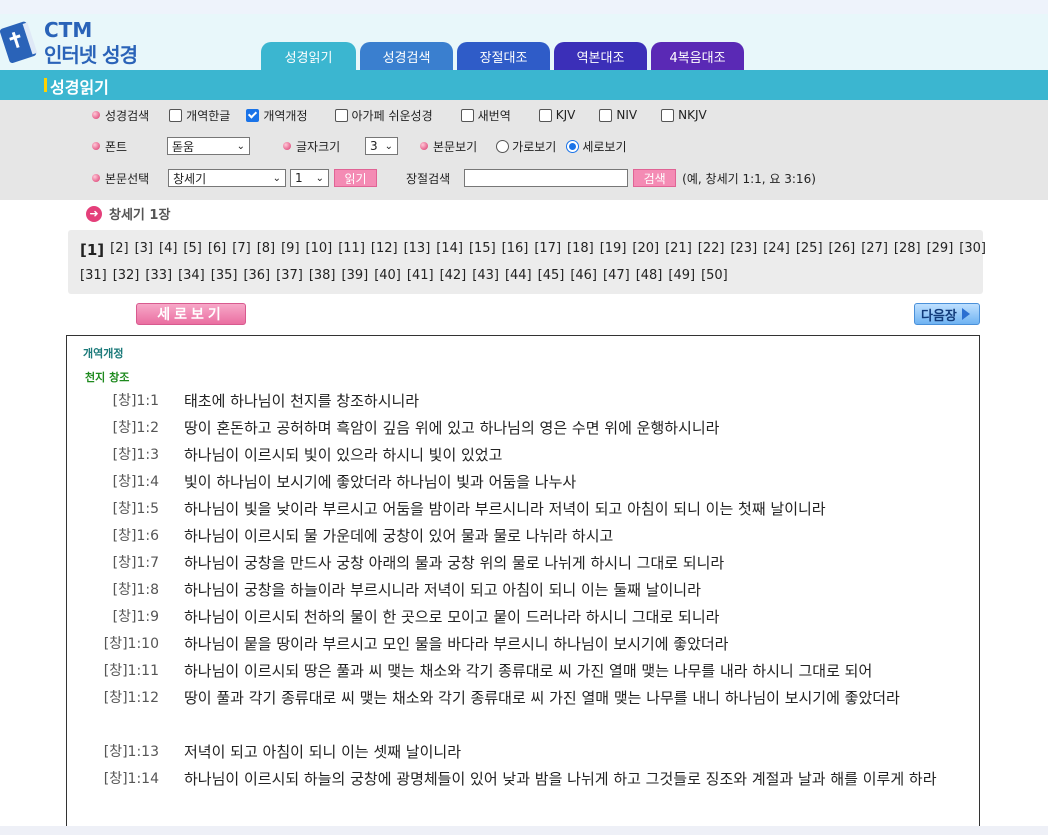 The height and width of the screenshot is (835, 1048). What do you see at coordinates (842, 250) in the screenshot?
I see `chapter-link: [26]` at bounding box center [842, 250].